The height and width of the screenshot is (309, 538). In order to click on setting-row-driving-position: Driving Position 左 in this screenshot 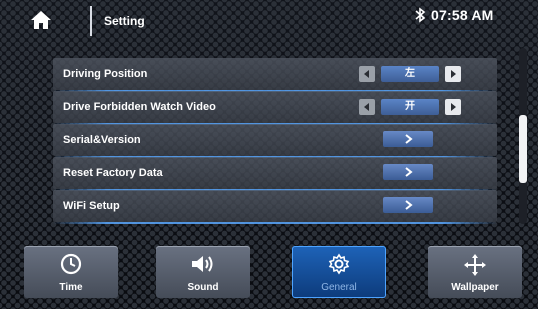, I will do `click(275, 75)`.